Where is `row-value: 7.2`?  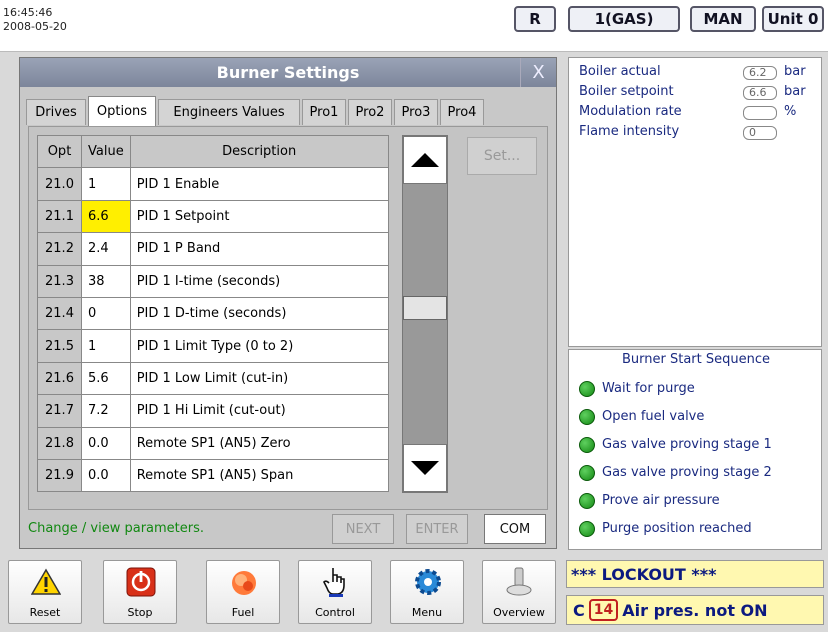 row-value: 7.2 is located at coordinates (106, 411).